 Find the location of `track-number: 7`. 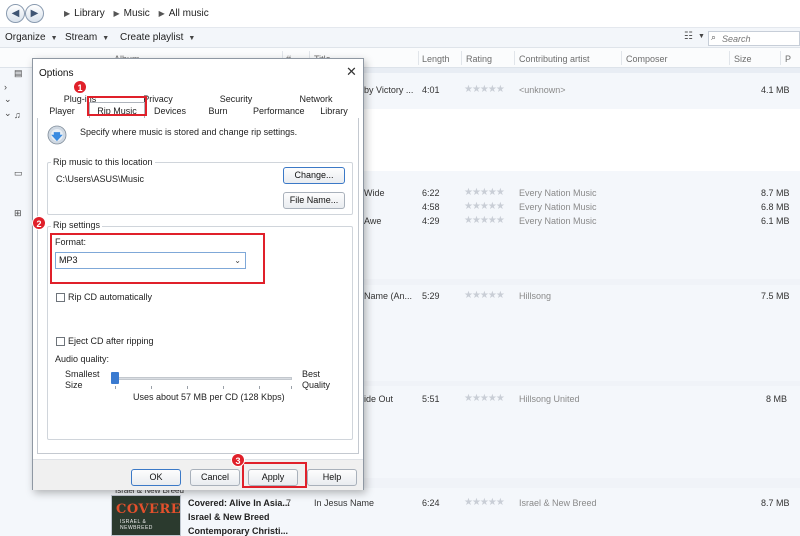

track-number: 7 is located at coordinates (289, 503).